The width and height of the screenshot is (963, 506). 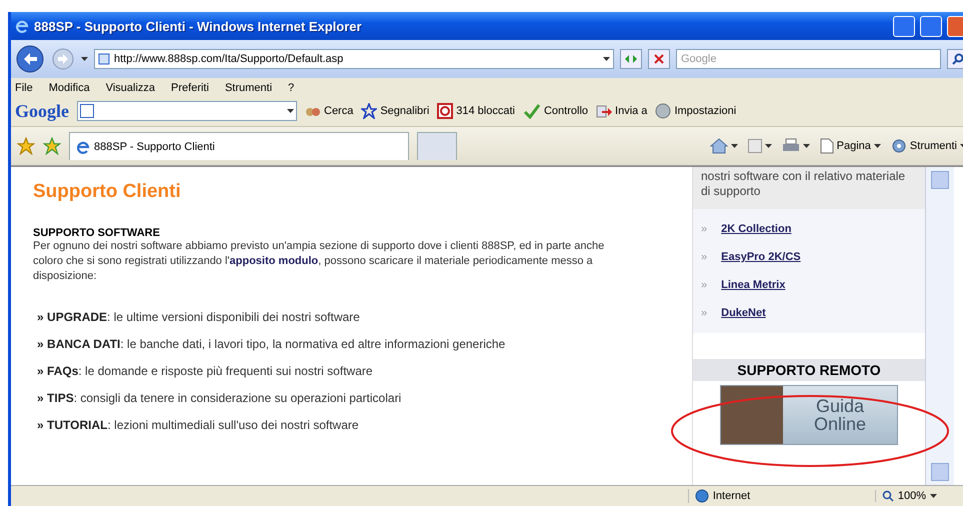 I want to click on photo-placeholder, so click(x=752, y=415).